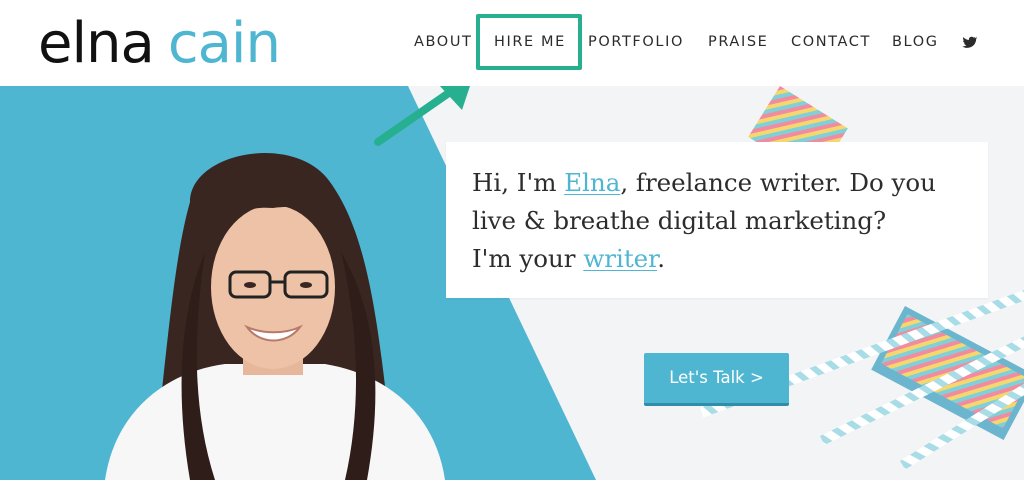  What do you see at coordinates (518, 182) in the screenshot?
I see `intro-text-part: Hi, I'm` at bounding box center [518, 182].